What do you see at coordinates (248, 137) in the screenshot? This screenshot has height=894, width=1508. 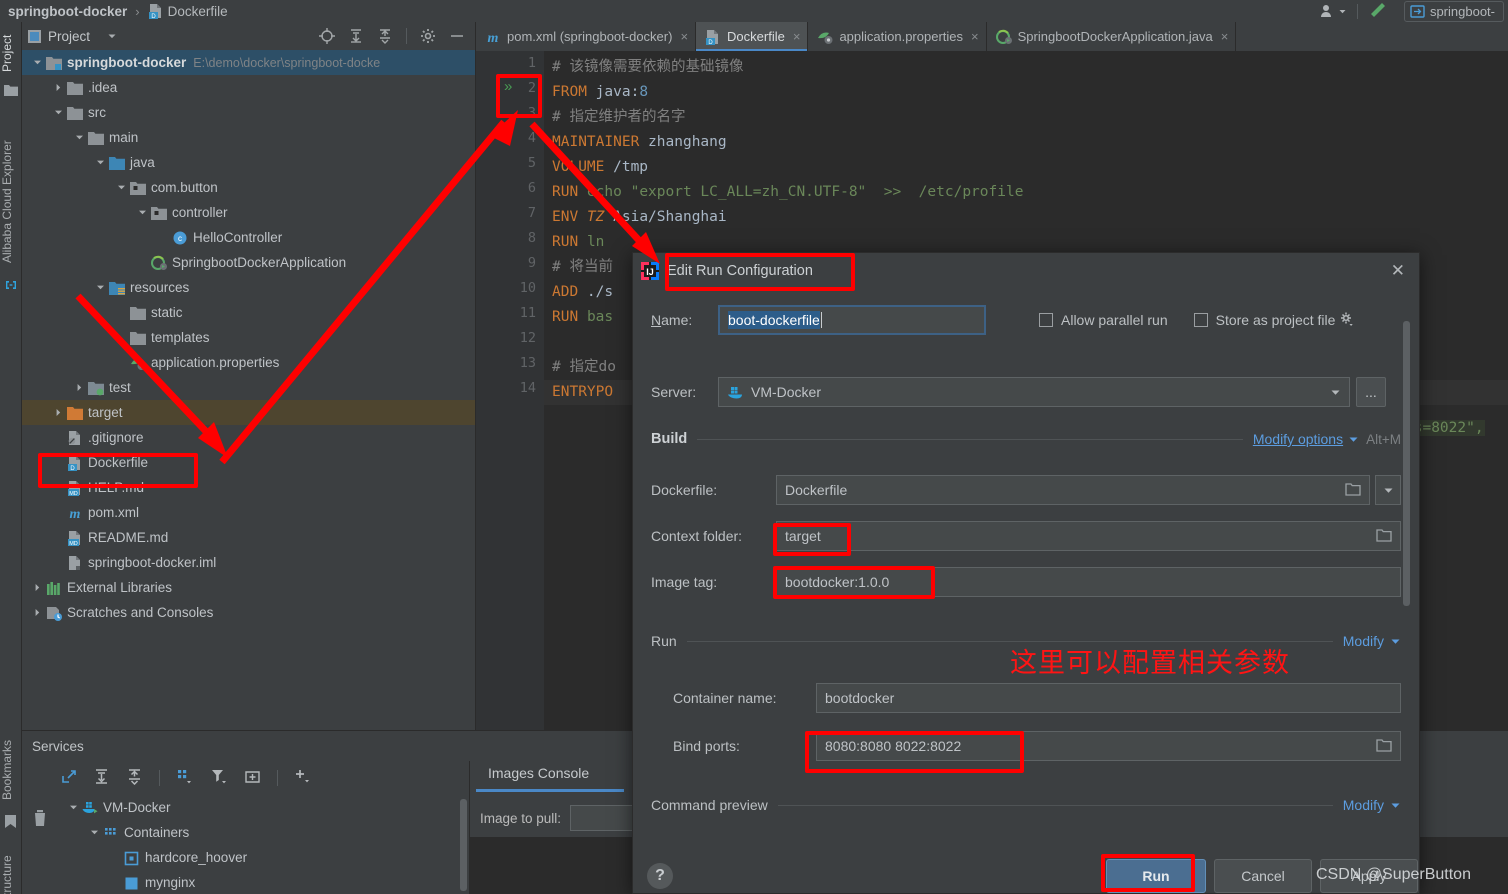 I see `tree-node-main: main` at bounding box center [248, 137].